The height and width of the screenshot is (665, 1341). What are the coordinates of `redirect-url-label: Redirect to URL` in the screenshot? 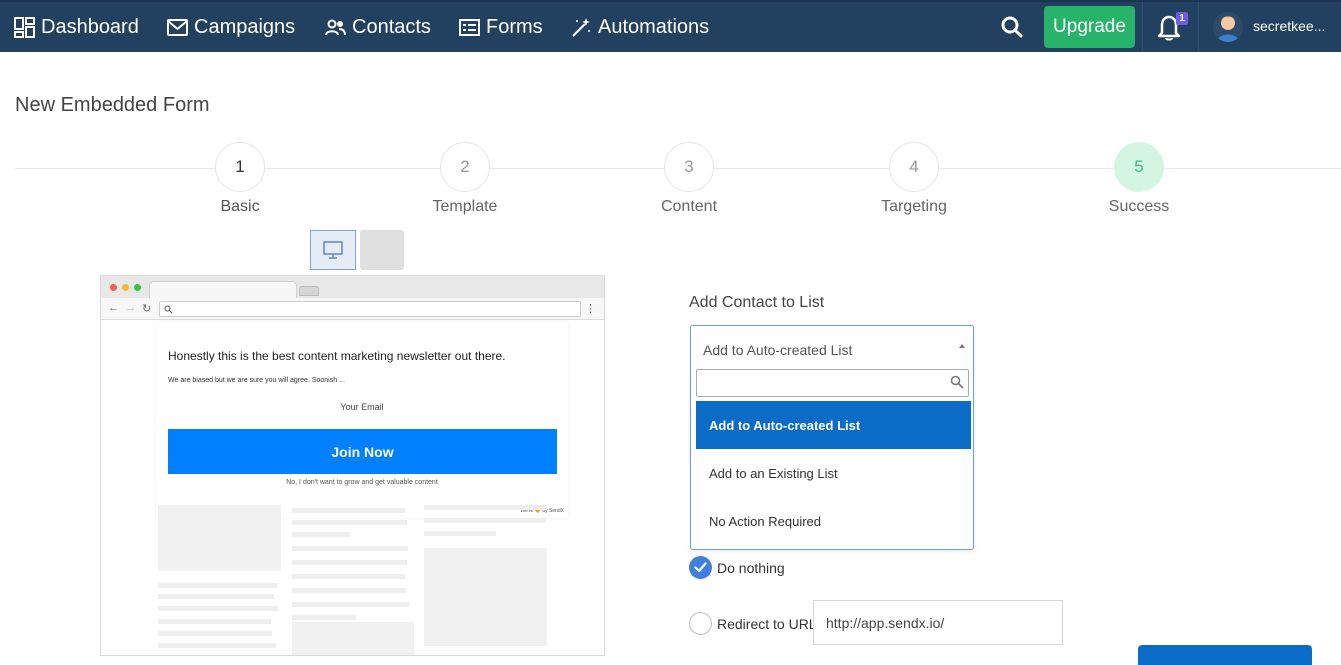 It's located at (767, 623).